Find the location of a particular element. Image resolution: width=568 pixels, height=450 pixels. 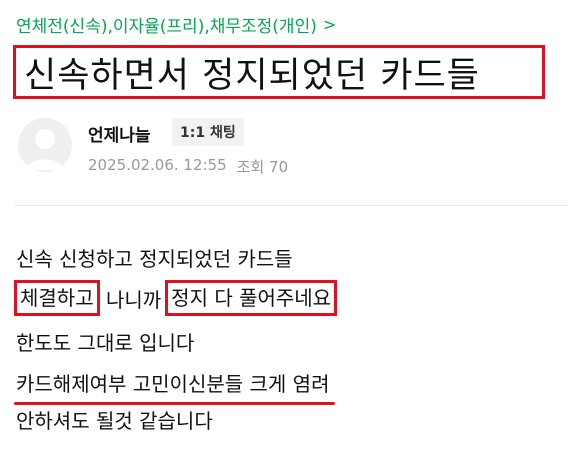

highlight-box-signed: 체결하고 is located at coordinates (57, 298).